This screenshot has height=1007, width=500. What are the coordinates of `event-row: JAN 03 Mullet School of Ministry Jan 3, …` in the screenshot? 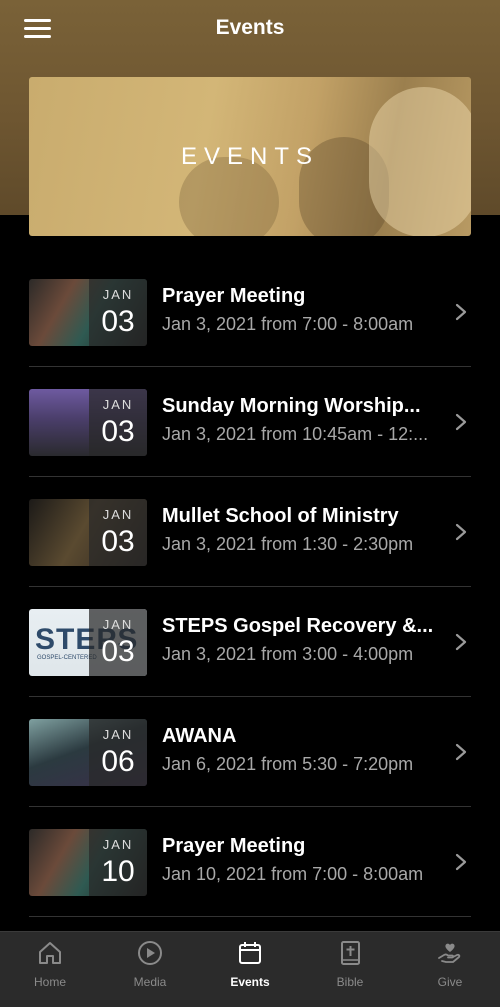 It's located at (250, 532).